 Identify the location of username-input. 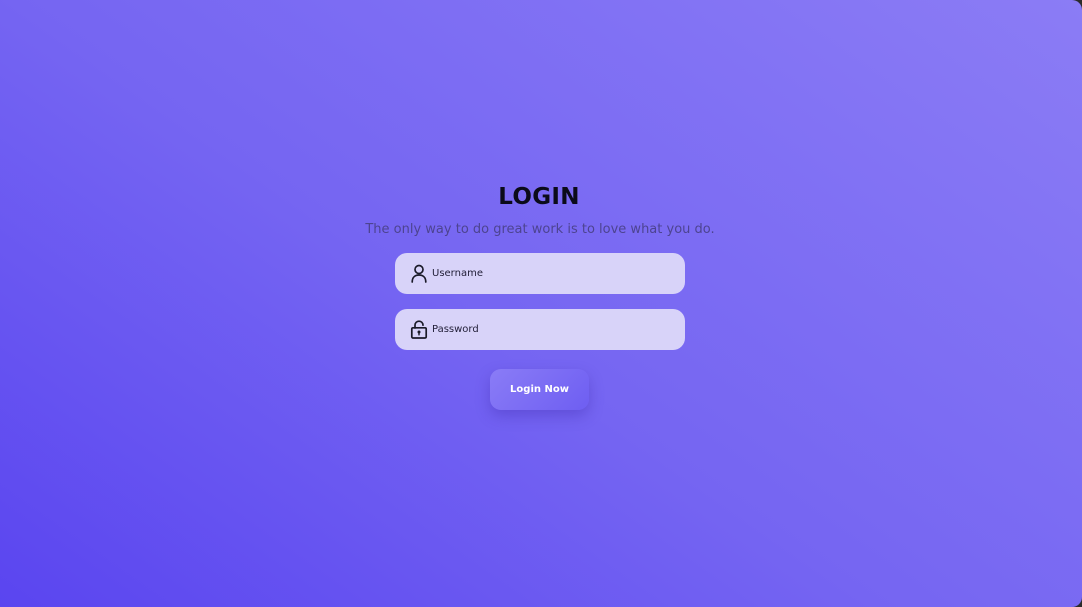
(552, 273).